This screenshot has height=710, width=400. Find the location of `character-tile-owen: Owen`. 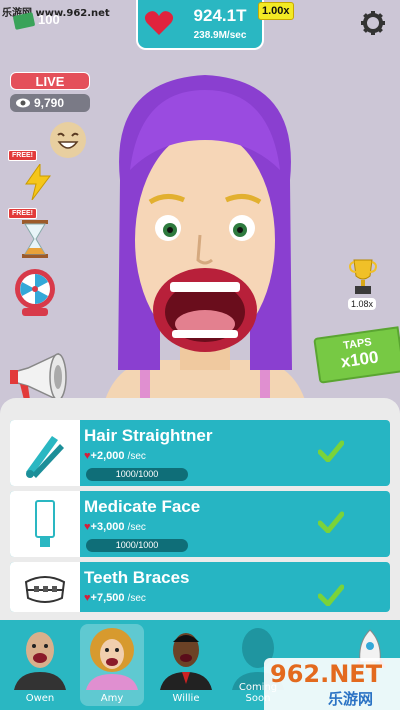

character-tile-owen: Owen is located at coordinates (40, 665).